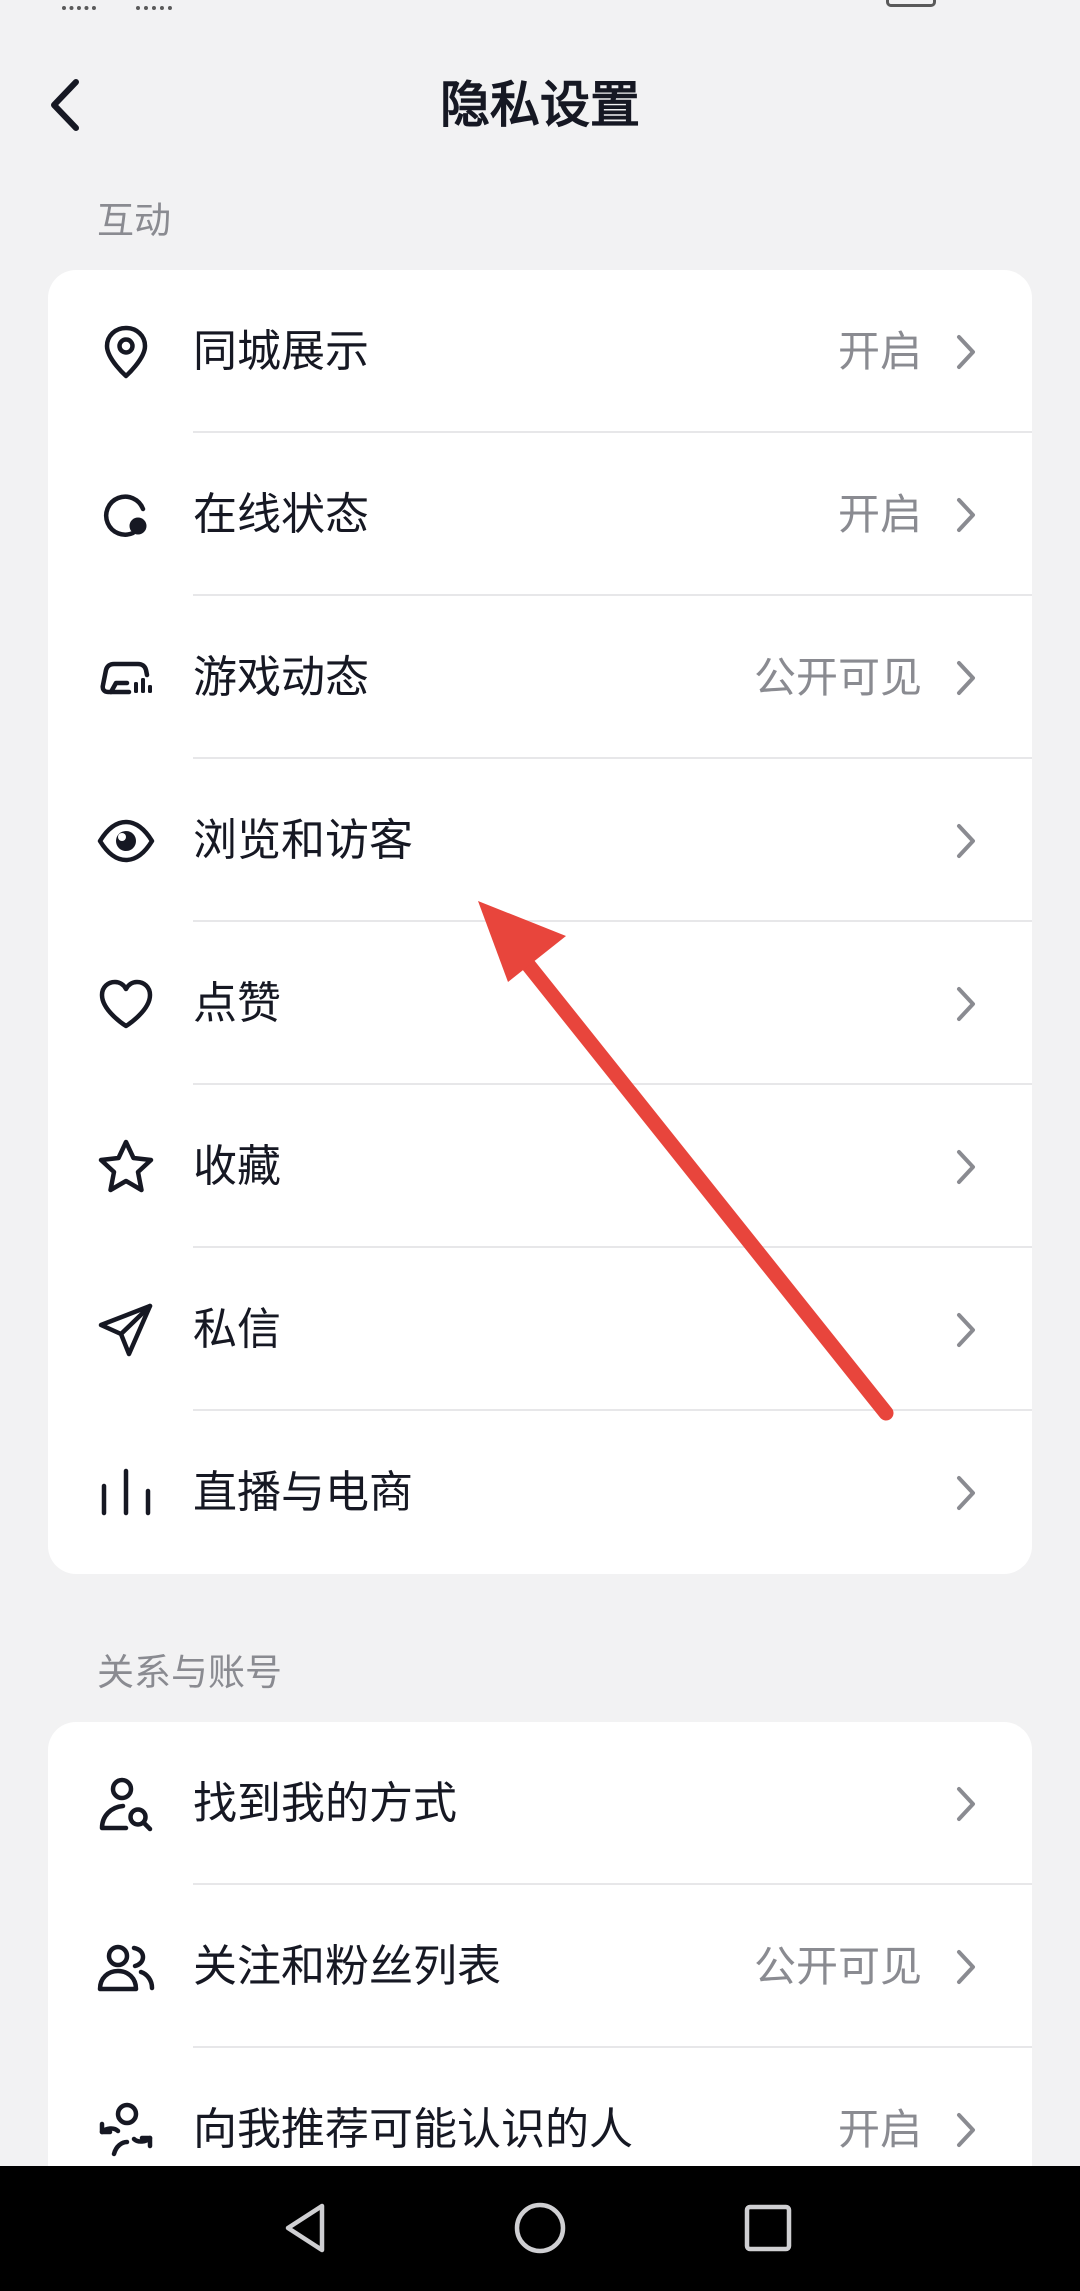  I want to click on header: 隐私设置, so click(540, 105).